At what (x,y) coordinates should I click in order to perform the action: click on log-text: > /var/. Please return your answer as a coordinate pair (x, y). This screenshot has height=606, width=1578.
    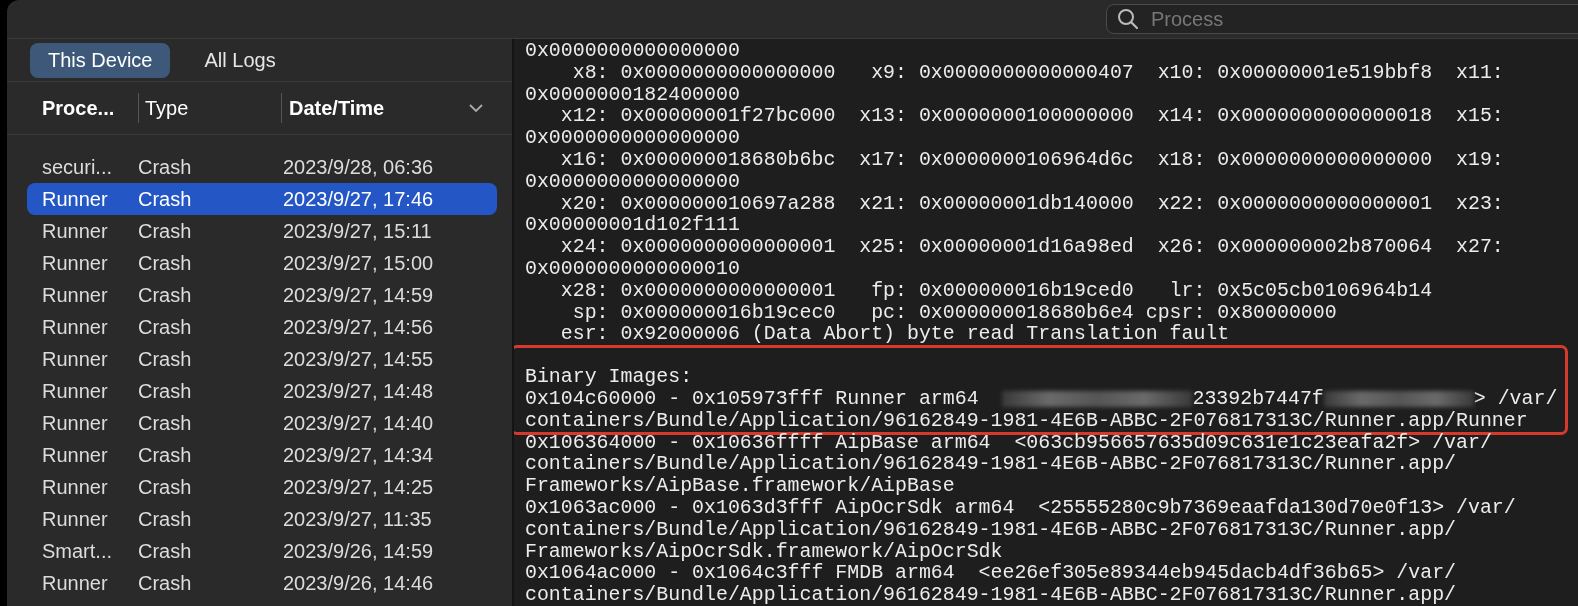
    Looking at the image, I should click on (1515, 398).